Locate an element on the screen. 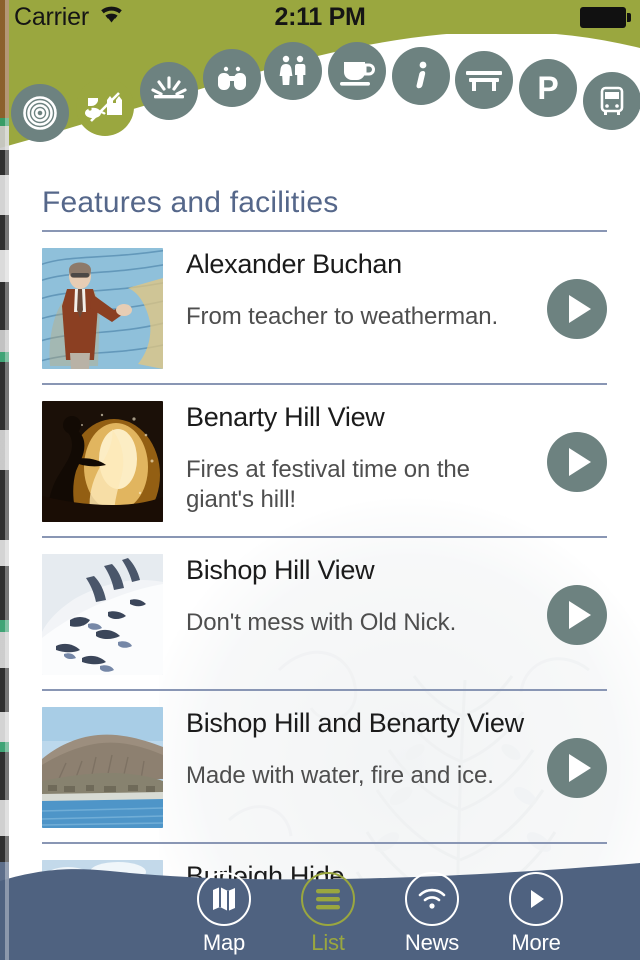 The height and width of the screenshot is (960, 640). tab-label: Map is located at coordinates (224, 942).